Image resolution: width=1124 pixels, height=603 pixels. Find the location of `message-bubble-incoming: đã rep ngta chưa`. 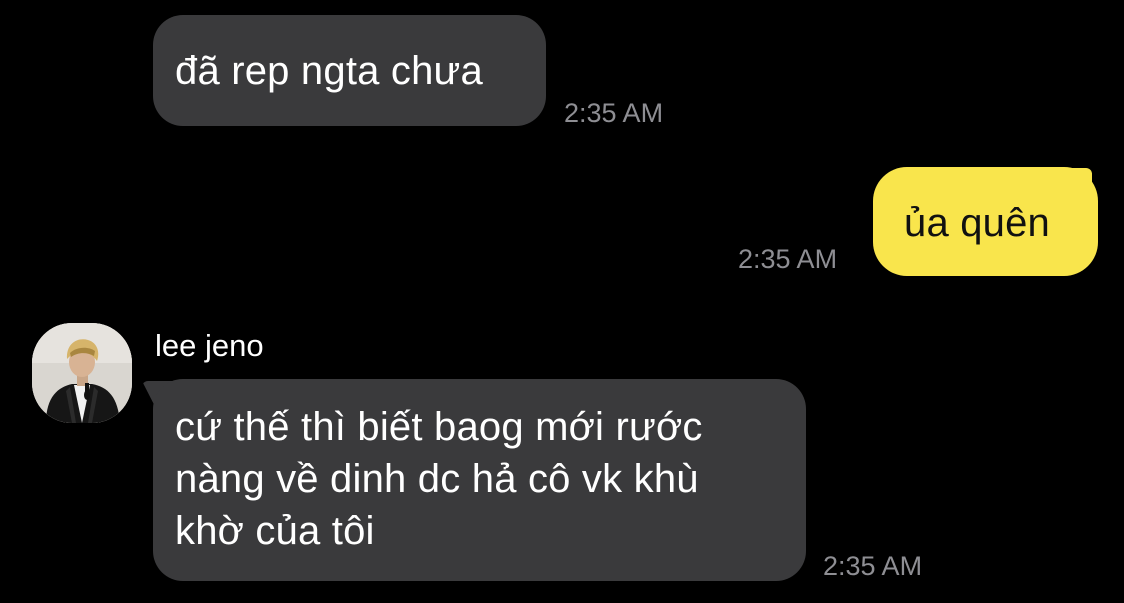

message-bubble-incoming: đã rep ngta chưa is located at coordinates (349, 70).